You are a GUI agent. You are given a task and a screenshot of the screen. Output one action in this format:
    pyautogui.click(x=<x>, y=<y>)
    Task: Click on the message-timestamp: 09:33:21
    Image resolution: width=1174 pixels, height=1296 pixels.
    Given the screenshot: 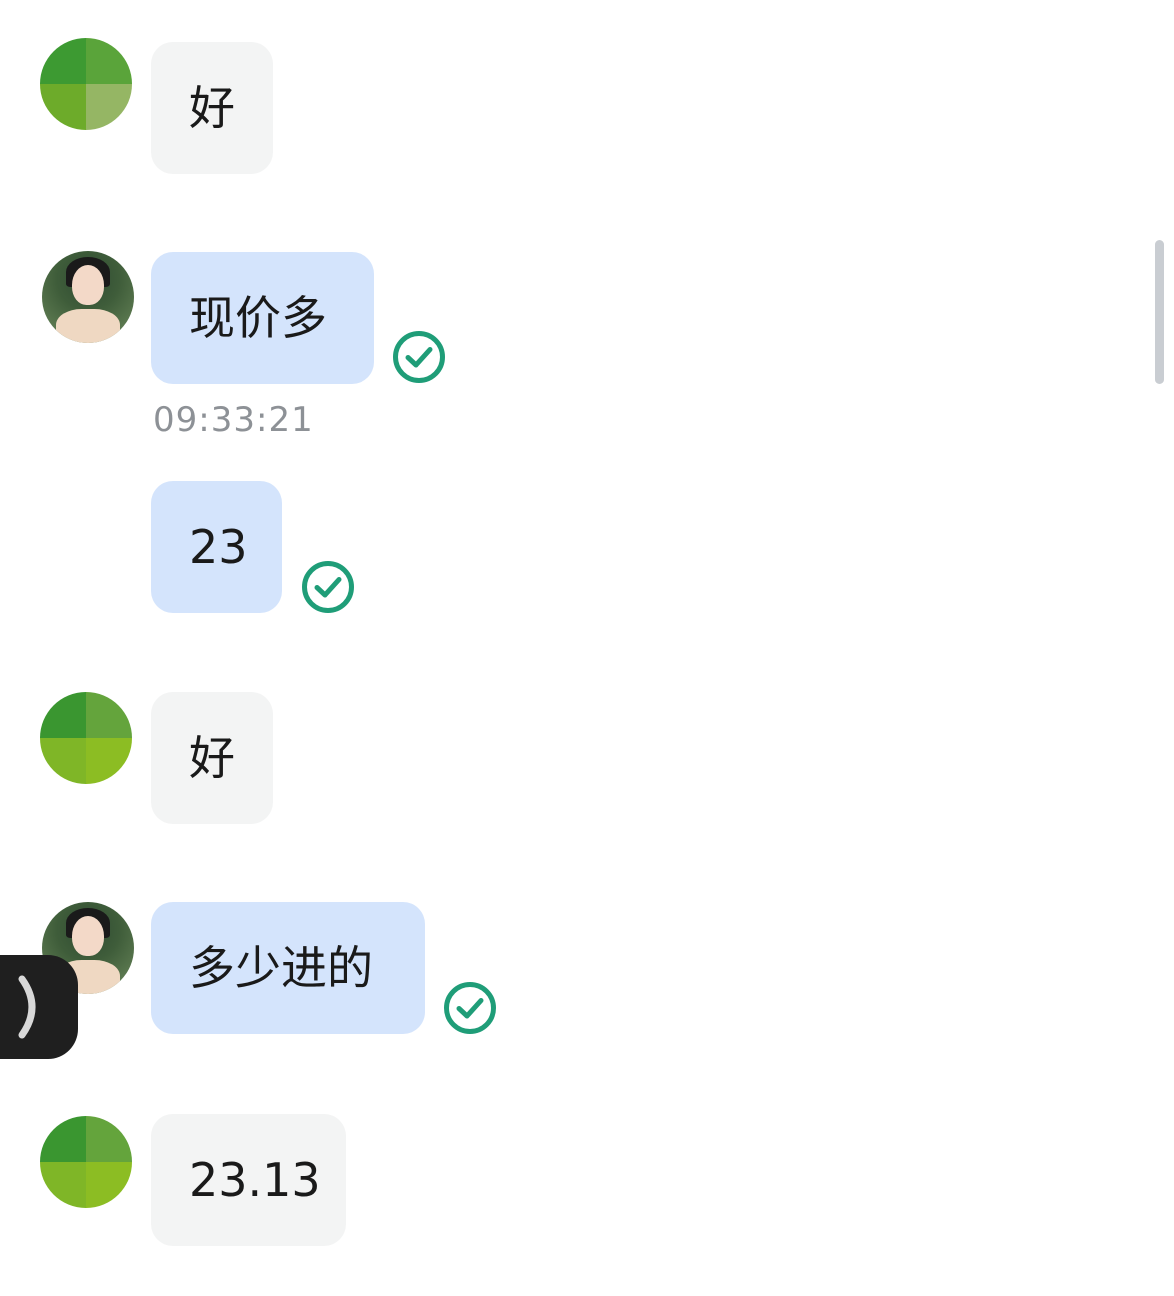 What is the action you would take?
    pyautogui.click(x=233, y=420)
    